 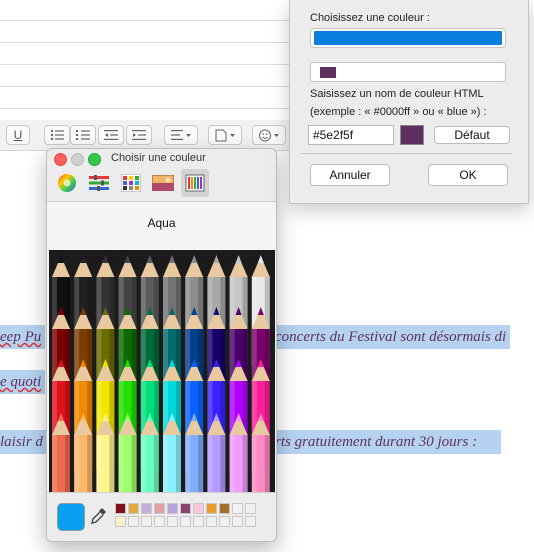 I want to click on text-fragment: e quoti, so click(x=21, y=382).